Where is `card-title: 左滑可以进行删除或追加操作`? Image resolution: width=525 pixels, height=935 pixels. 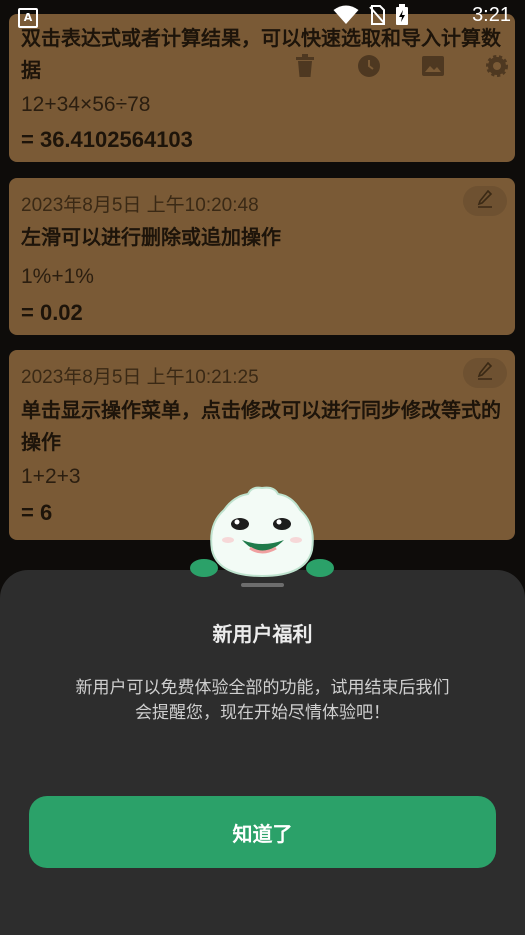 card-title: 左滑可以进行删除或追加操作 is located at coordinates (261, 237).